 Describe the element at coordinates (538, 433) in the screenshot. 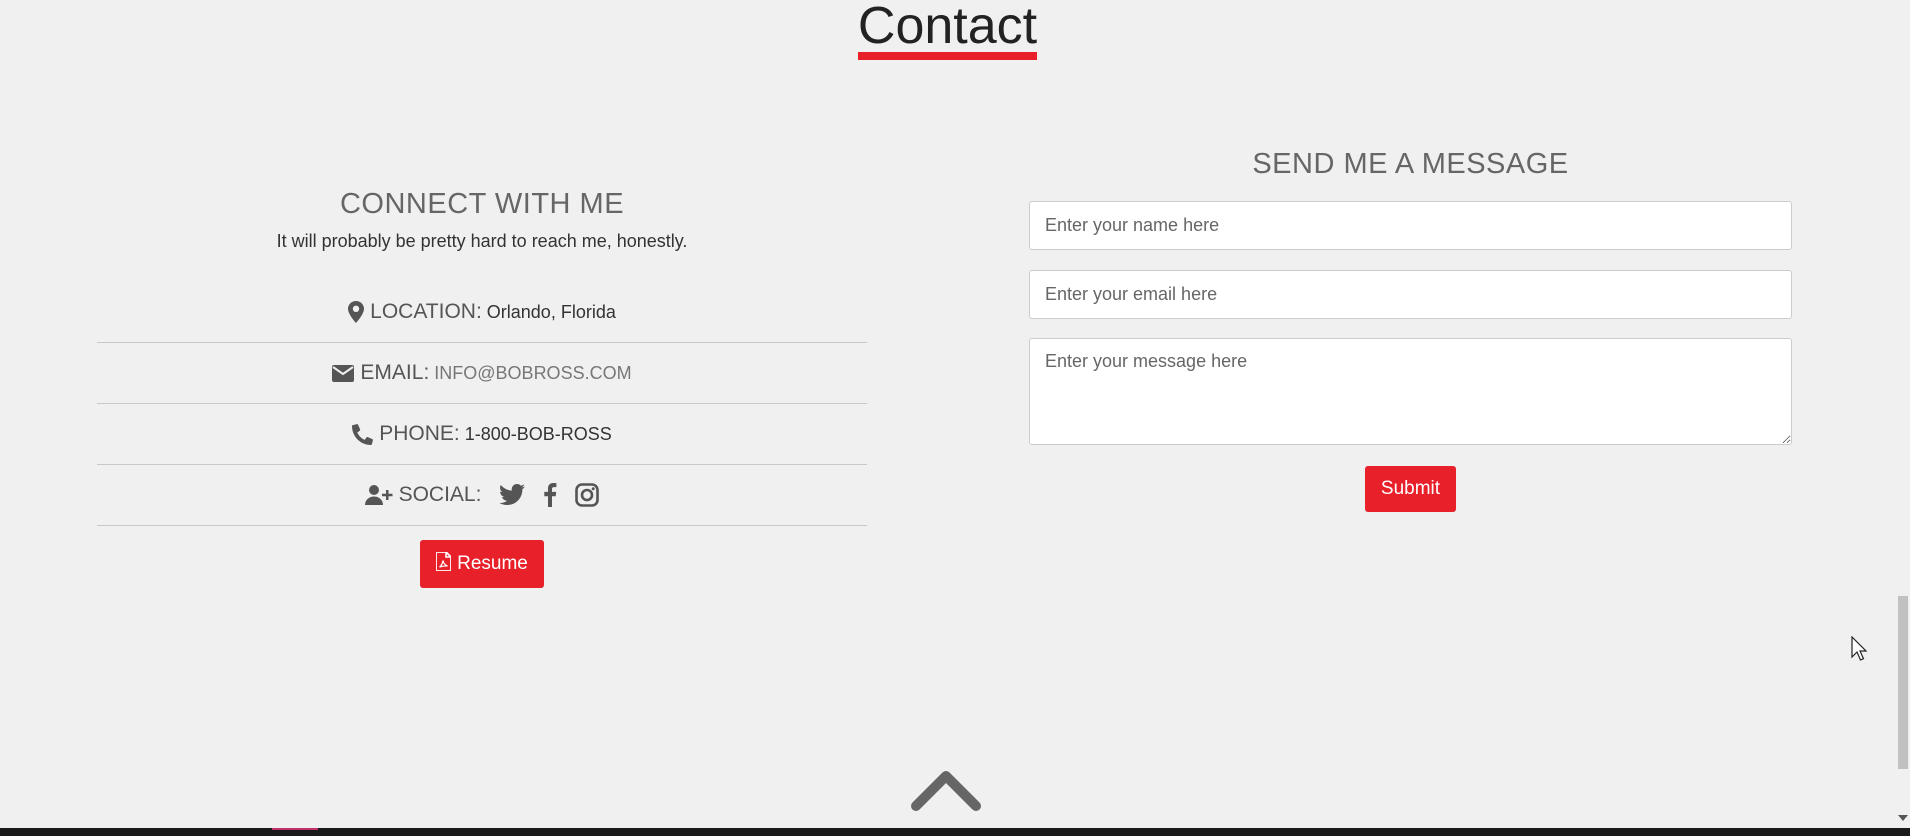

I see `phone-value: 1-800-BOB-ROSS` at that location.